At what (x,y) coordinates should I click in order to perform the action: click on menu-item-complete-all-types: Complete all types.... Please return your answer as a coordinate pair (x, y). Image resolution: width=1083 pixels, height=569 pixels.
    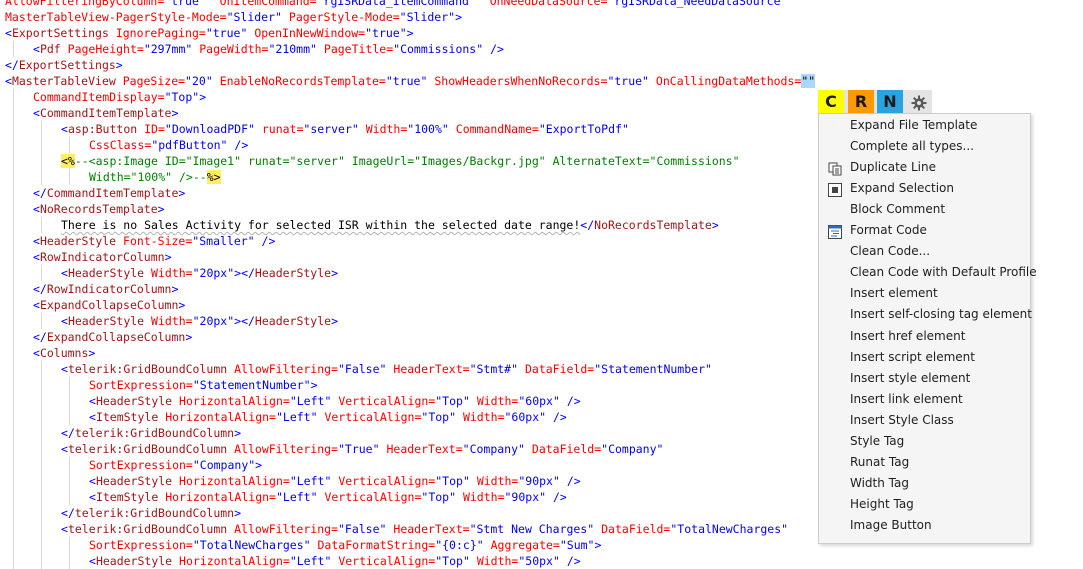
    Looking at the image, I should click on (924, 147).